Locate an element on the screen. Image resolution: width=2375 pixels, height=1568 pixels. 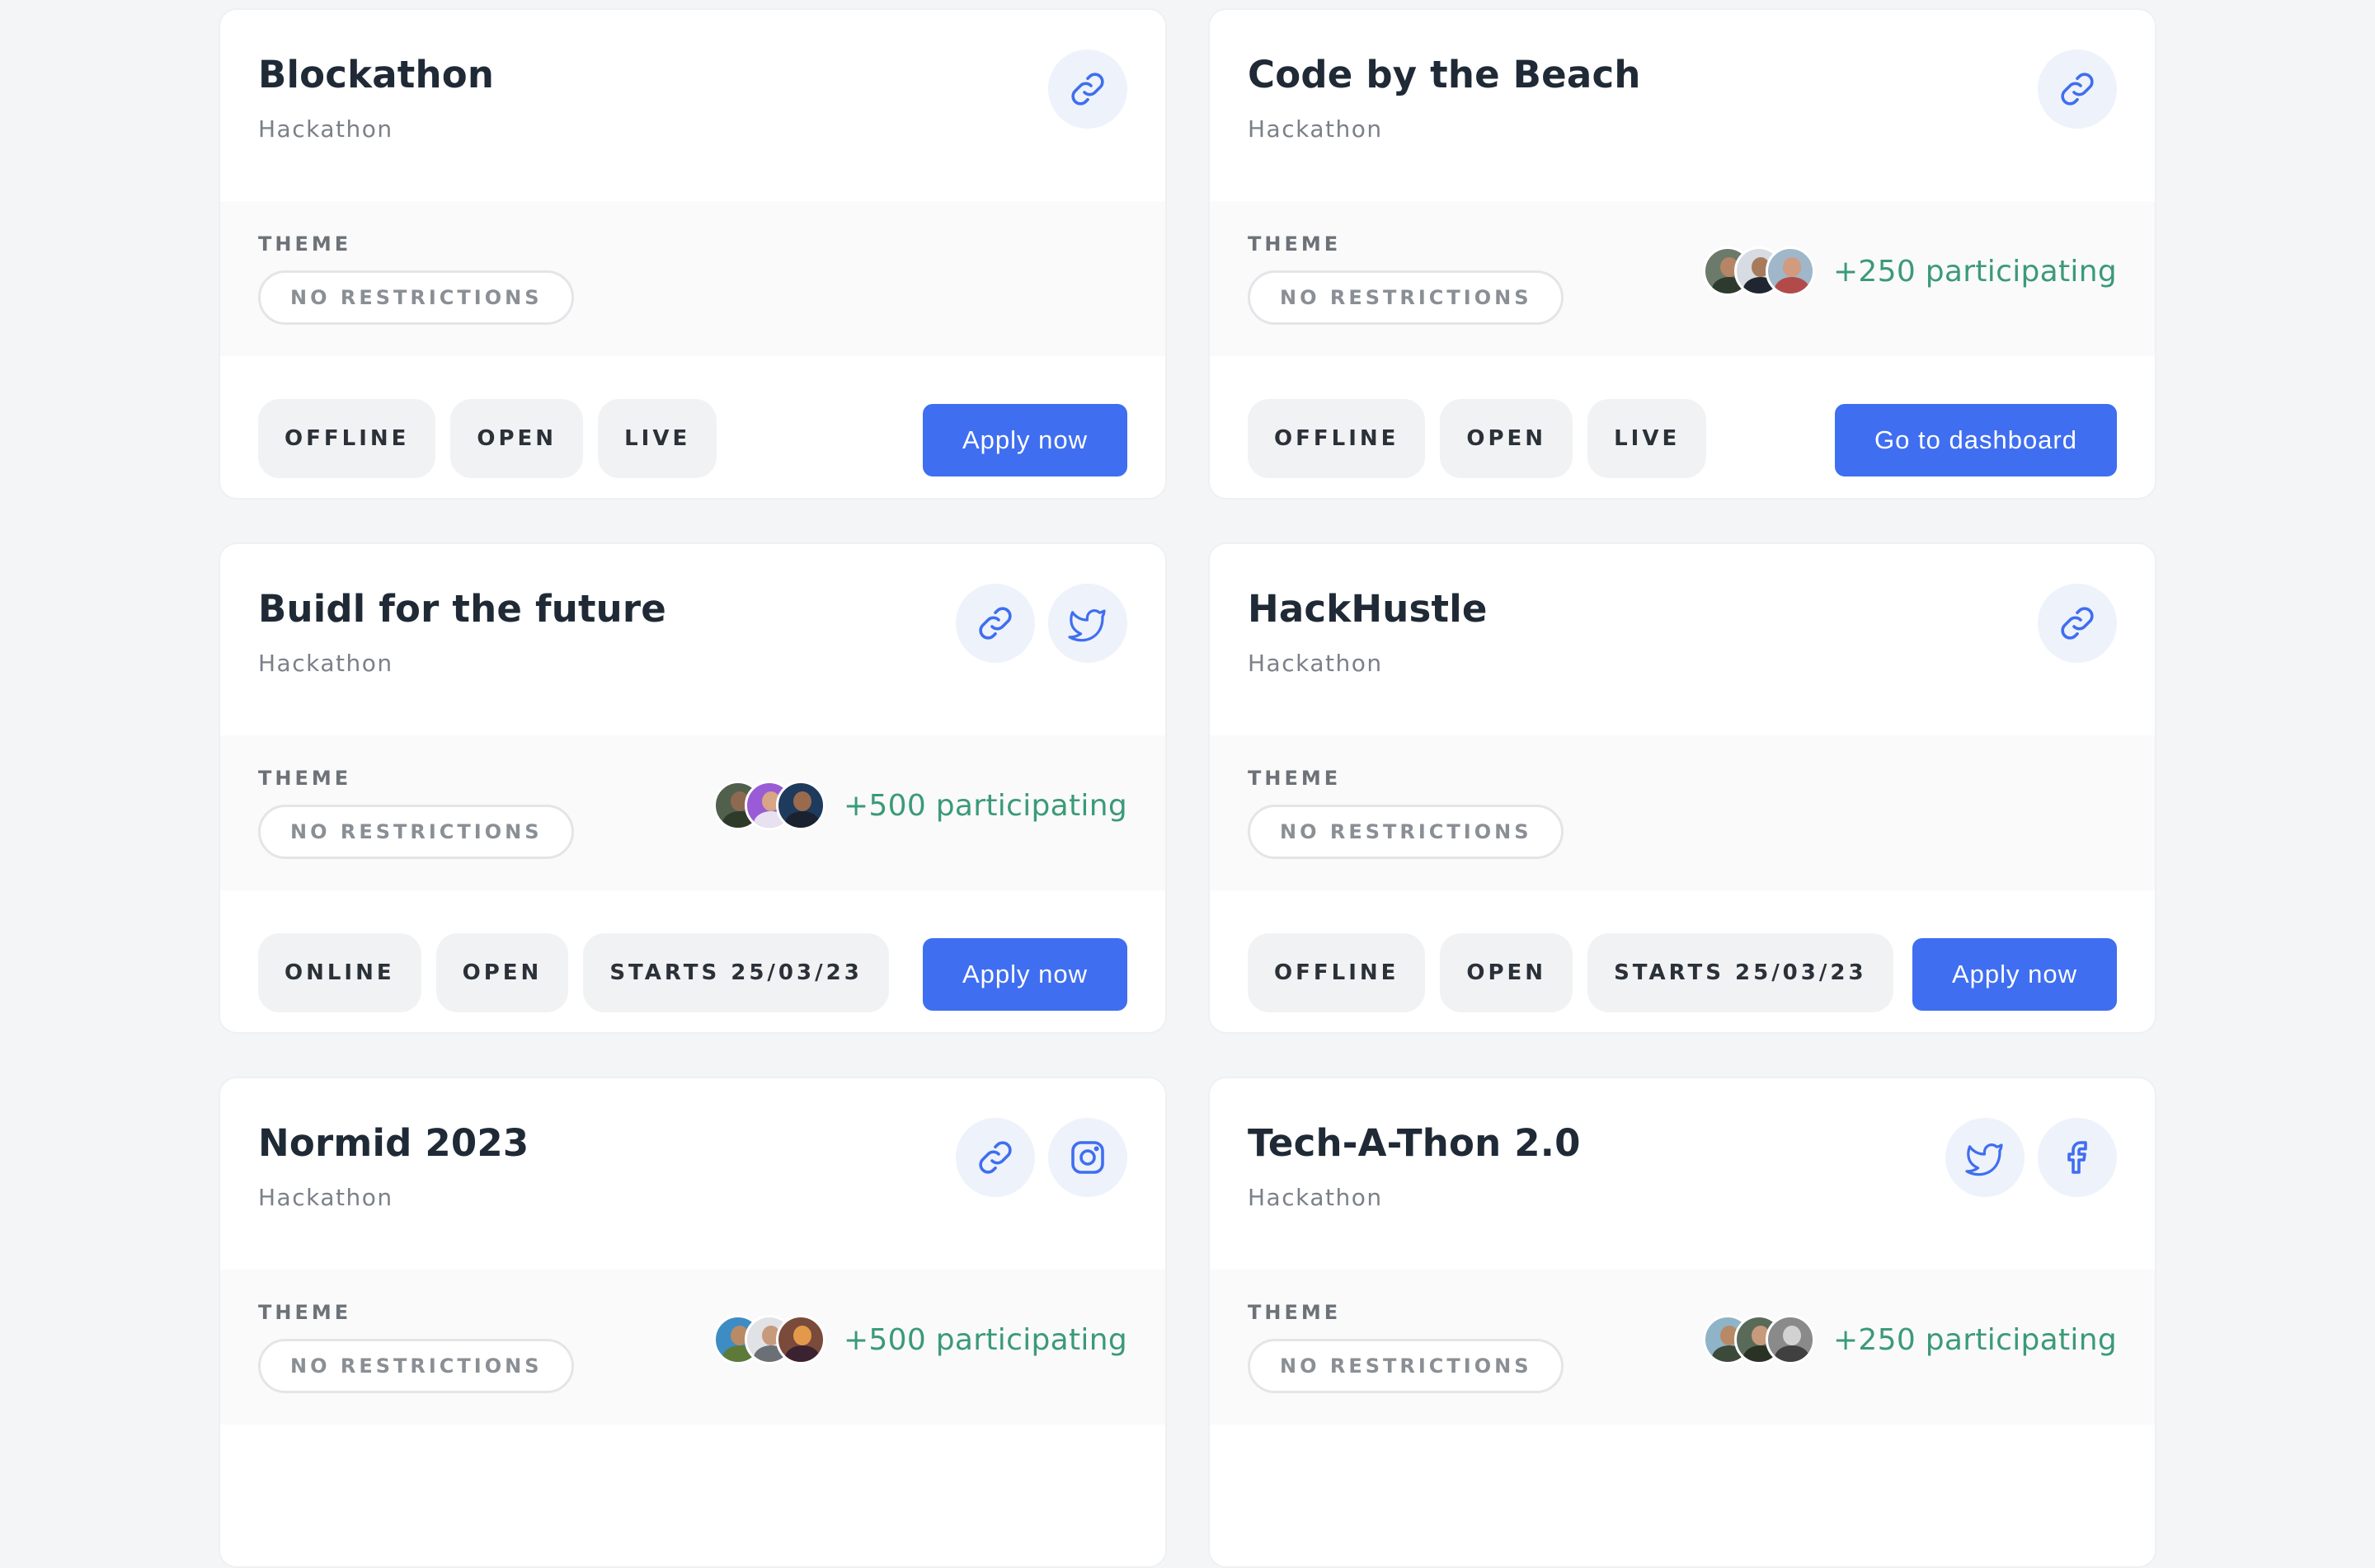
card-title: HackHustle is located at coordinates (1368, 609).